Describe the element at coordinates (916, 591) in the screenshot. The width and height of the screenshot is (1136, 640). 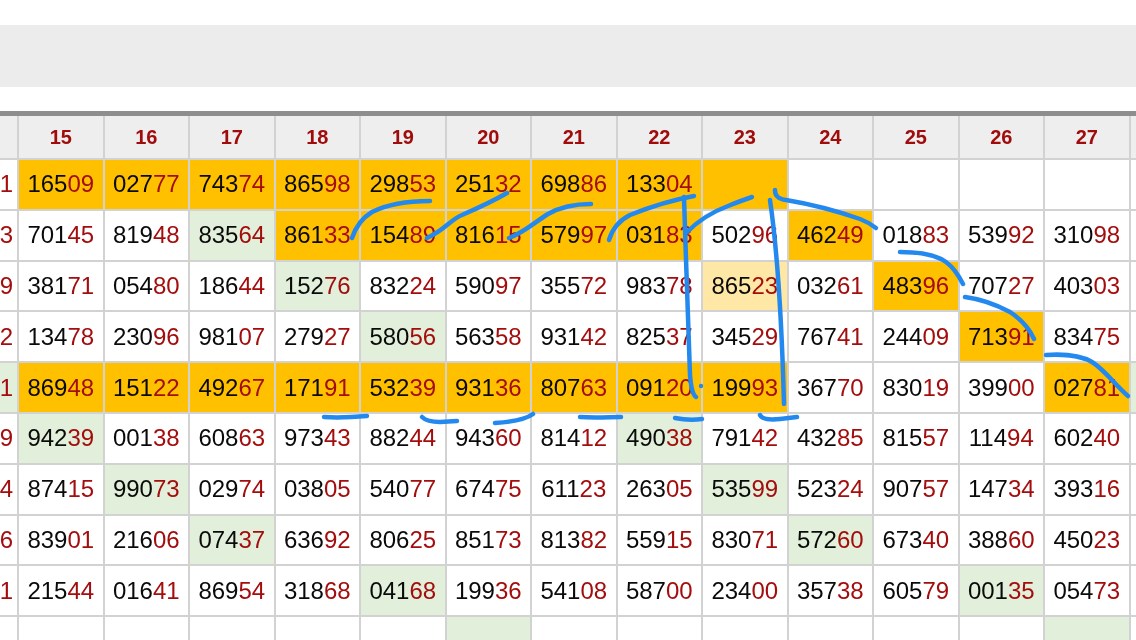
I see `table-cell: 60579` at that location.